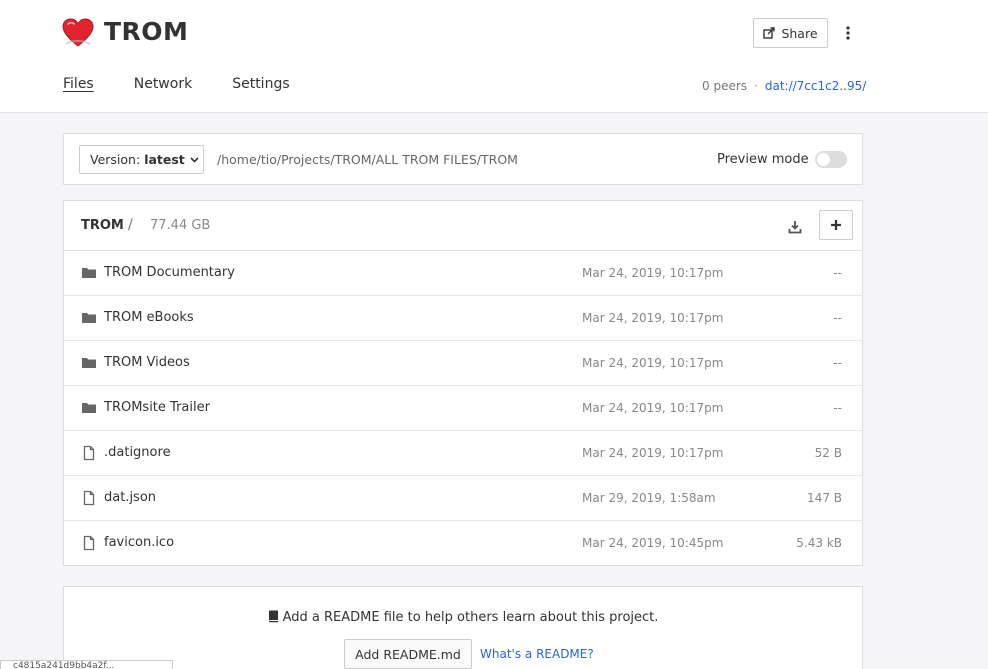  I want to click on file-name: TROM eBooks, so click(149, 317).